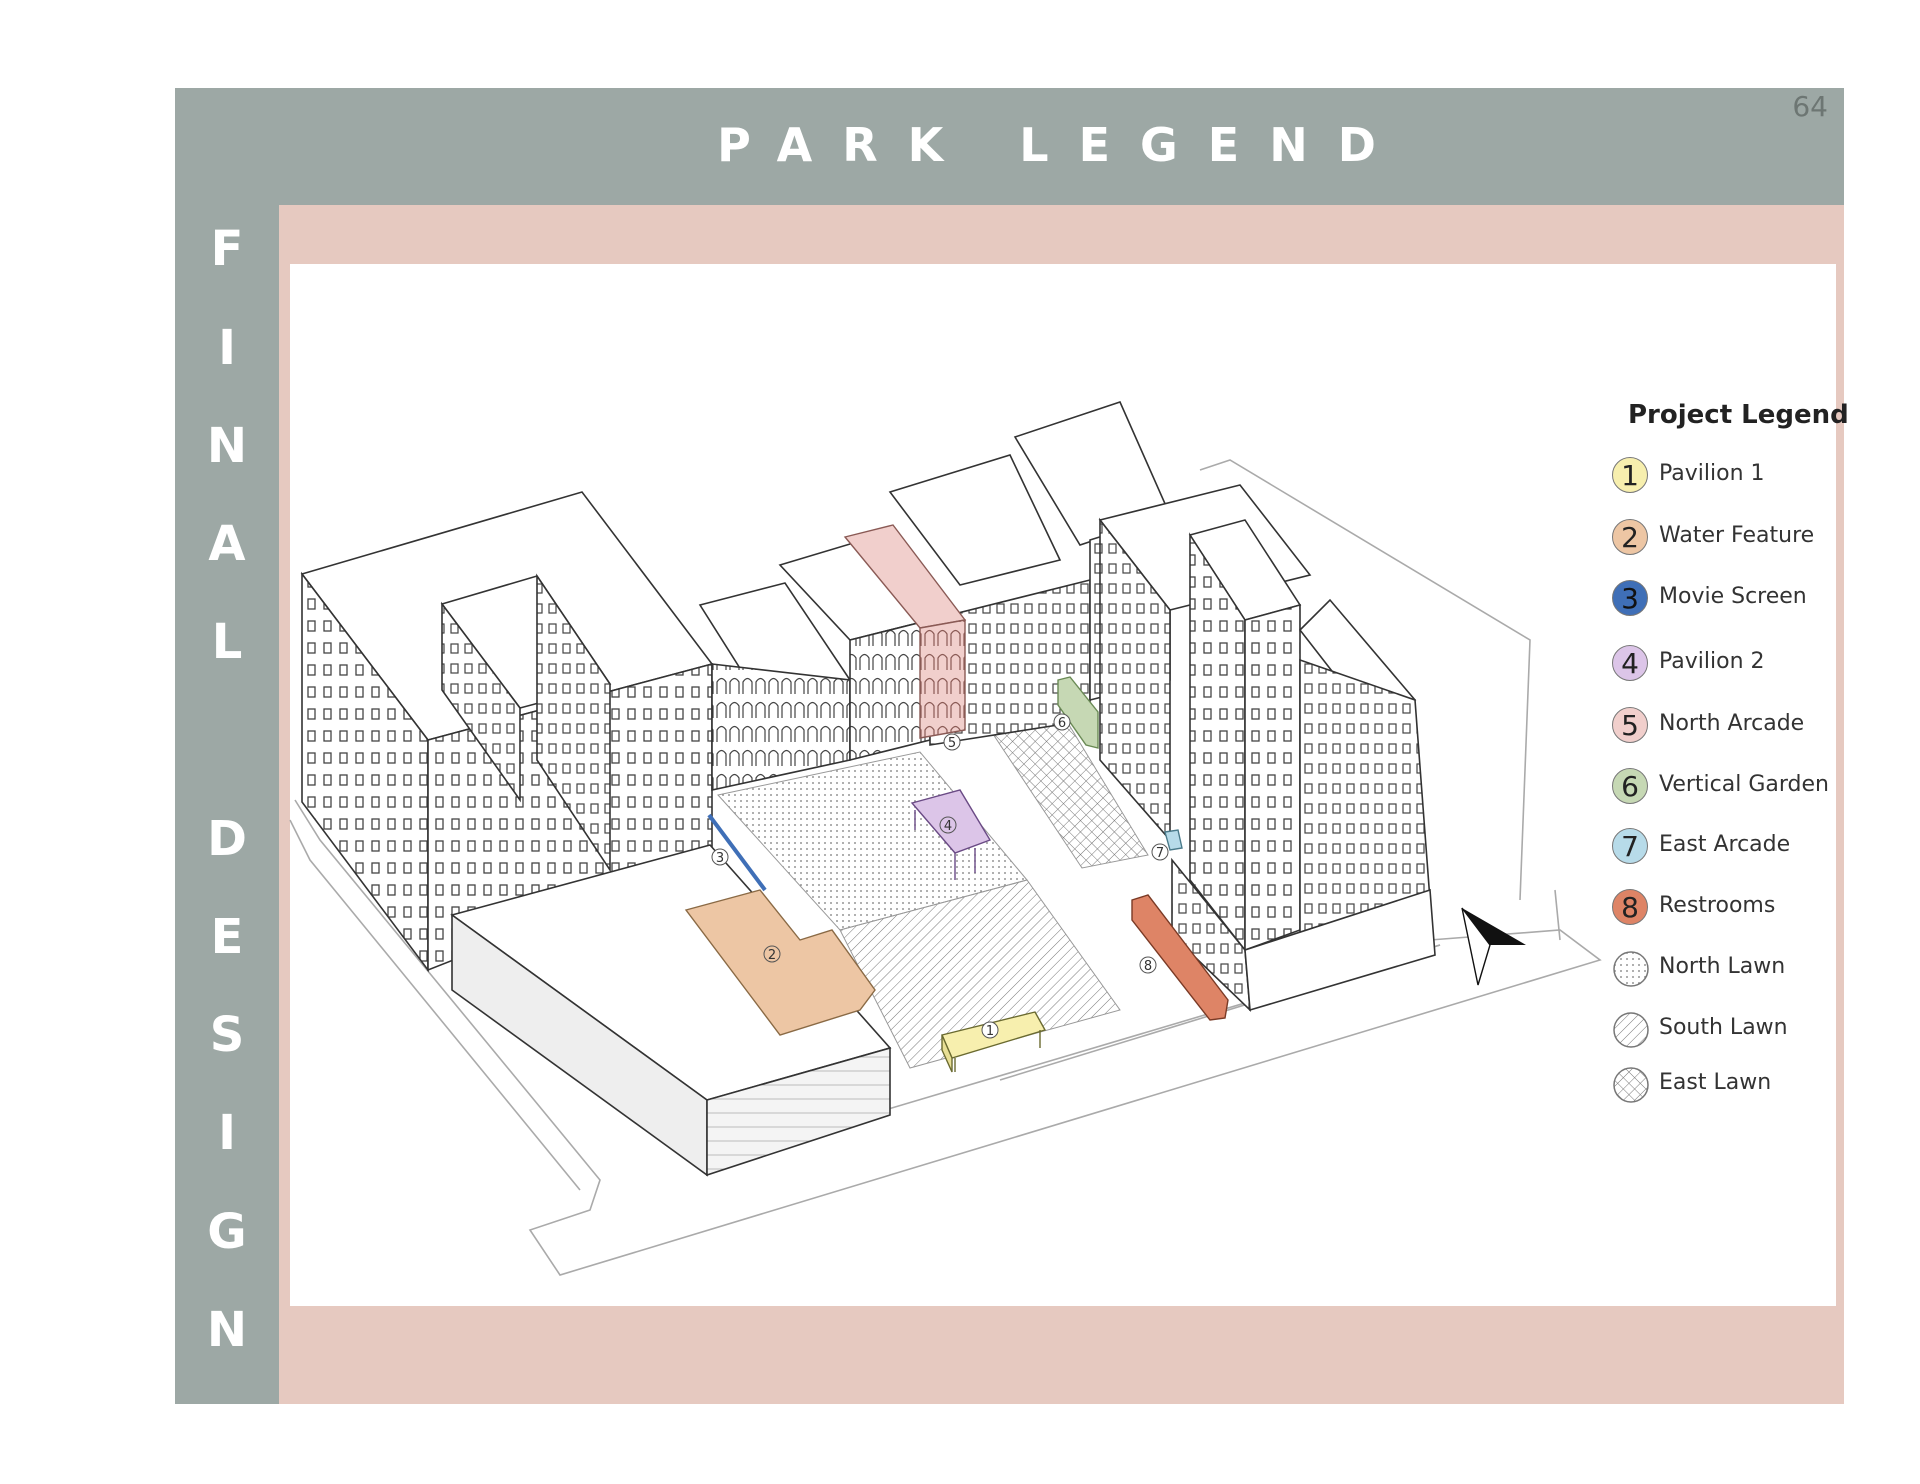 The height and width of the screenshot is (1484, 1920). Describe the element at coordinates (1712, 473) in the screenshot. I see `legend-label: Pavilion 1` at that location.